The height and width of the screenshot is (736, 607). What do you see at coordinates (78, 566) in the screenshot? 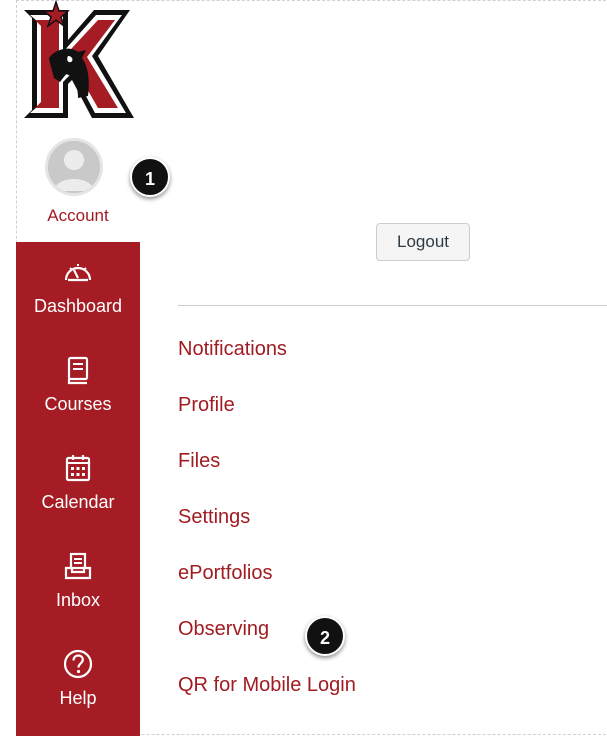
I see `inbox-icon` at bounding box center [78, 566].